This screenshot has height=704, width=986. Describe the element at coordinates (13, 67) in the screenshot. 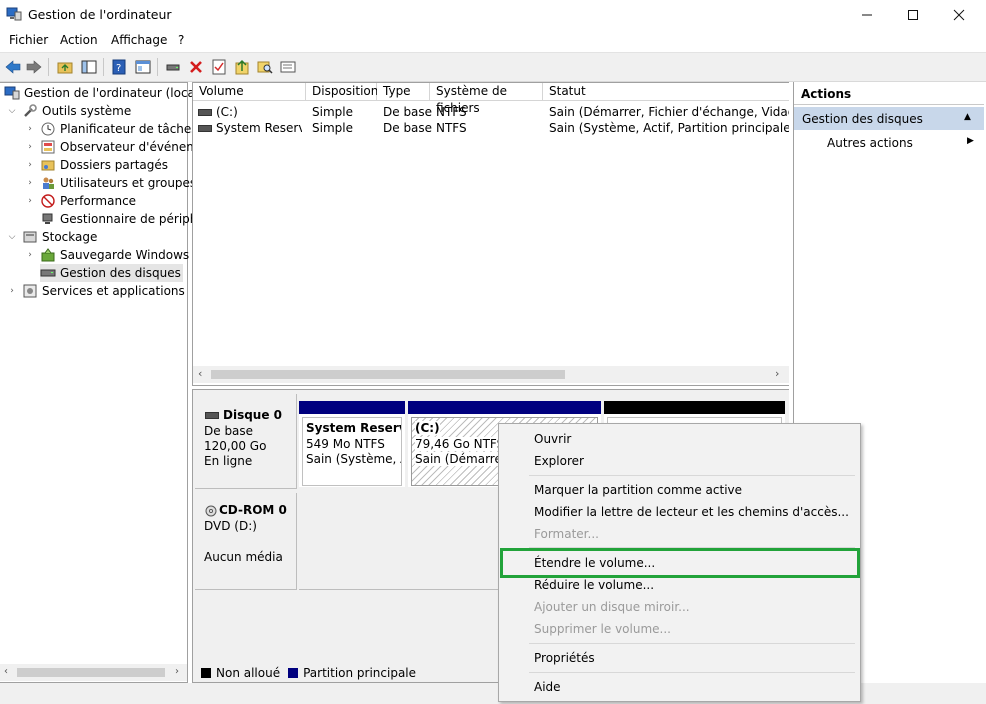

I see `back-arrow-icon` at that location.